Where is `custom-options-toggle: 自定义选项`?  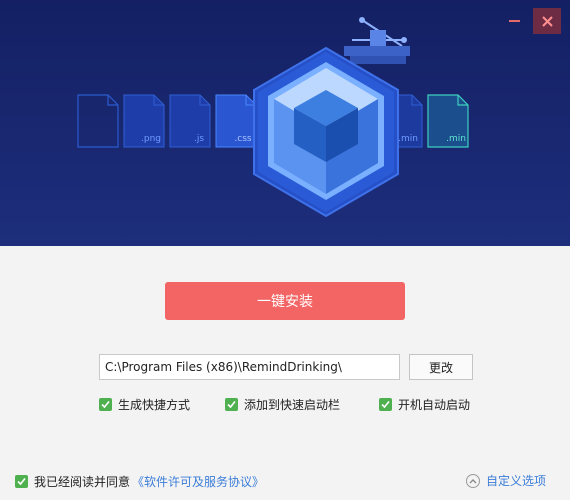
custom-options-toggle: 自定义选项 is located at coordinates (506, 480).